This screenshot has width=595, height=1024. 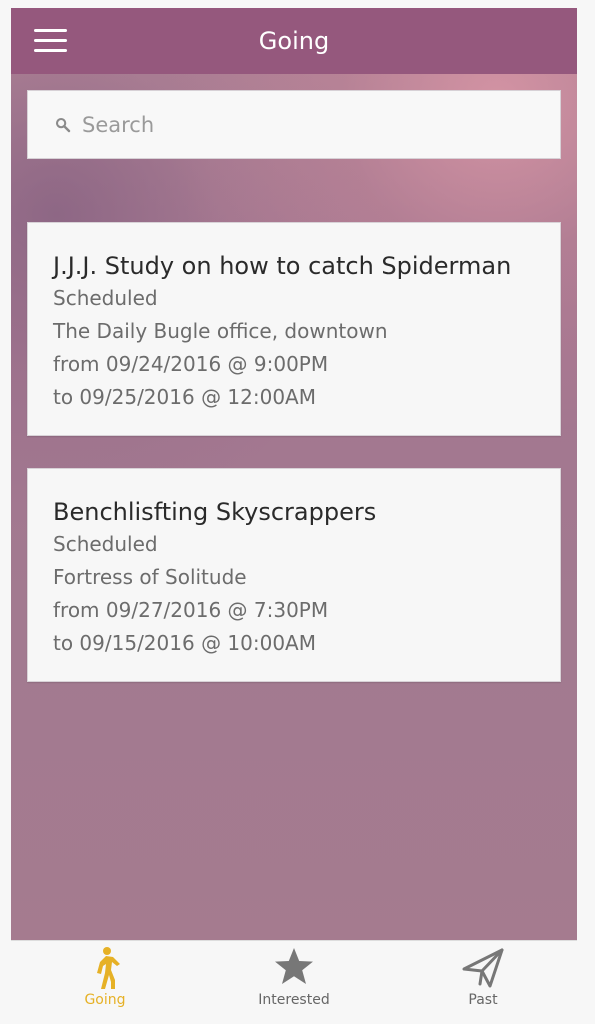 What do you see at coordinates (220, 331) in the screenshot?
I see `event-location: The Daily Bugle office, downtown` at bounding box center [220, 331].